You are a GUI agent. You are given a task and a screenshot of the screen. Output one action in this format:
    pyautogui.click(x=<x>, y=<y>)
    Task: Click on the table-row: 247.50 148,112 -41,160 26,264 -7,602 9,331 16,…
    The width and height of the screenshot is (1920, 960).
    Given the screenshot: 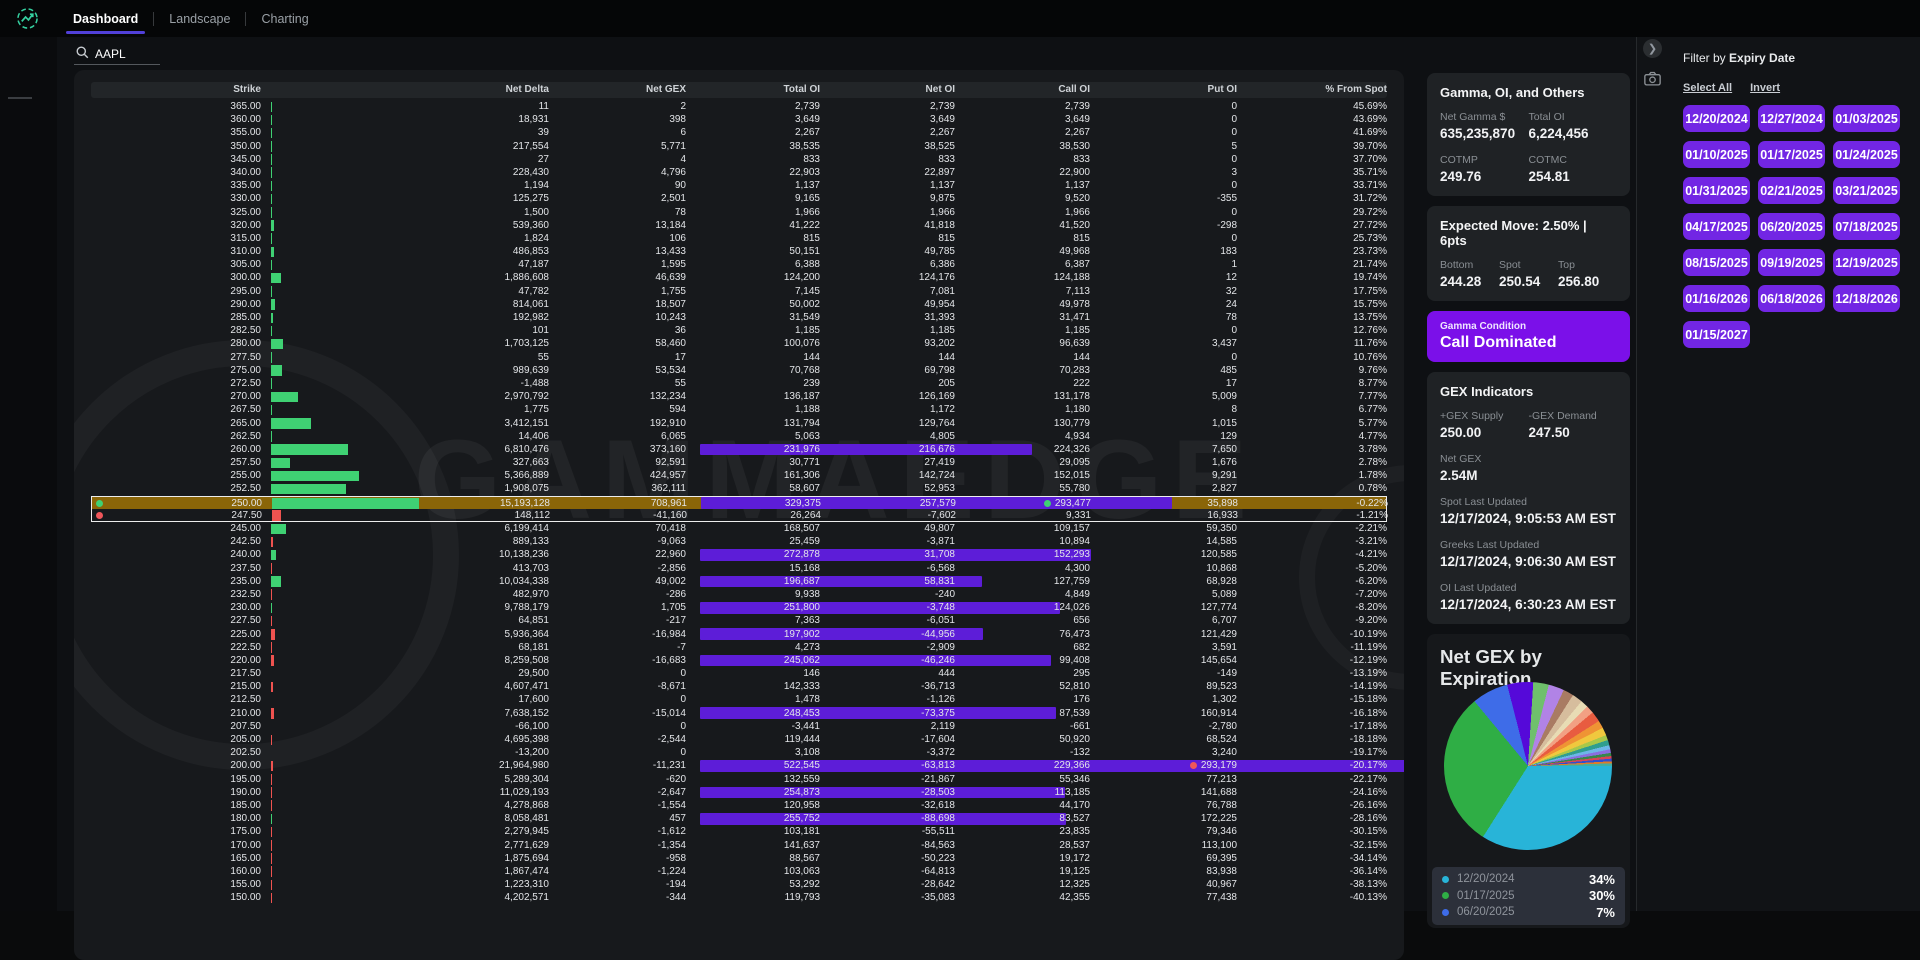 What is the action you would take?
    pyautogui.click(x=739, y=515)
    